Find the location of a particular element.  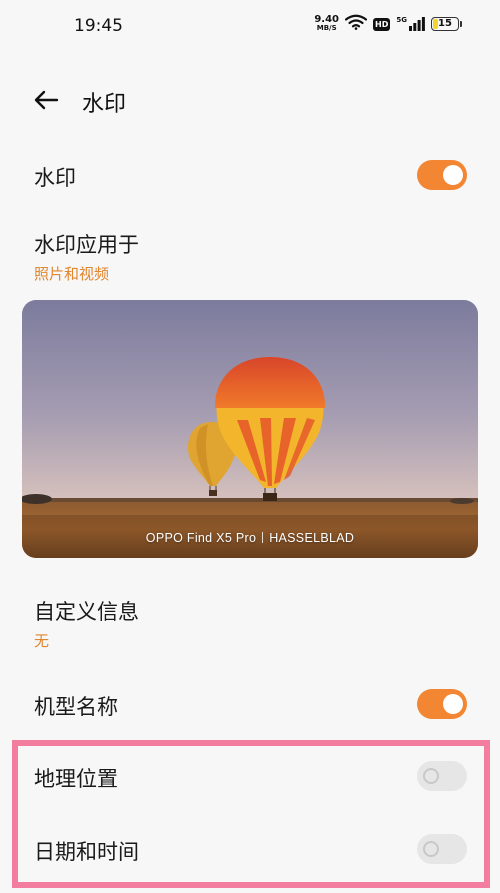

model-name-toggle is located at coordinates (442, 704).